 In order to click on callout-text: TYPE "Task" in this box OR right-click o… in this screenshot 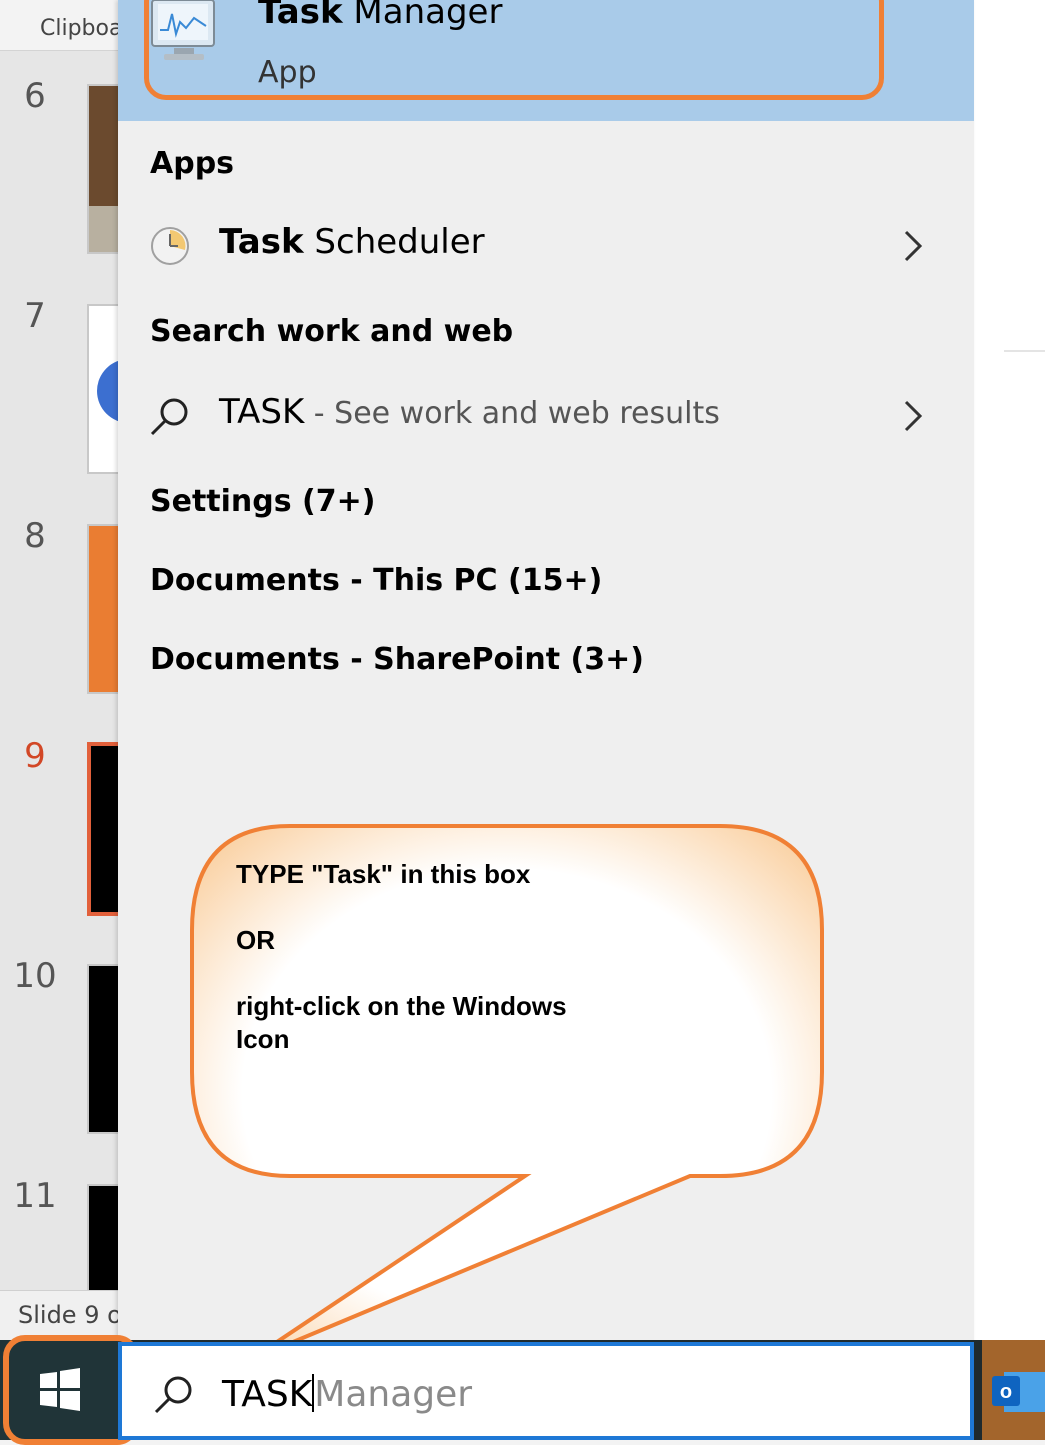, I will do `click(401, 956)`.